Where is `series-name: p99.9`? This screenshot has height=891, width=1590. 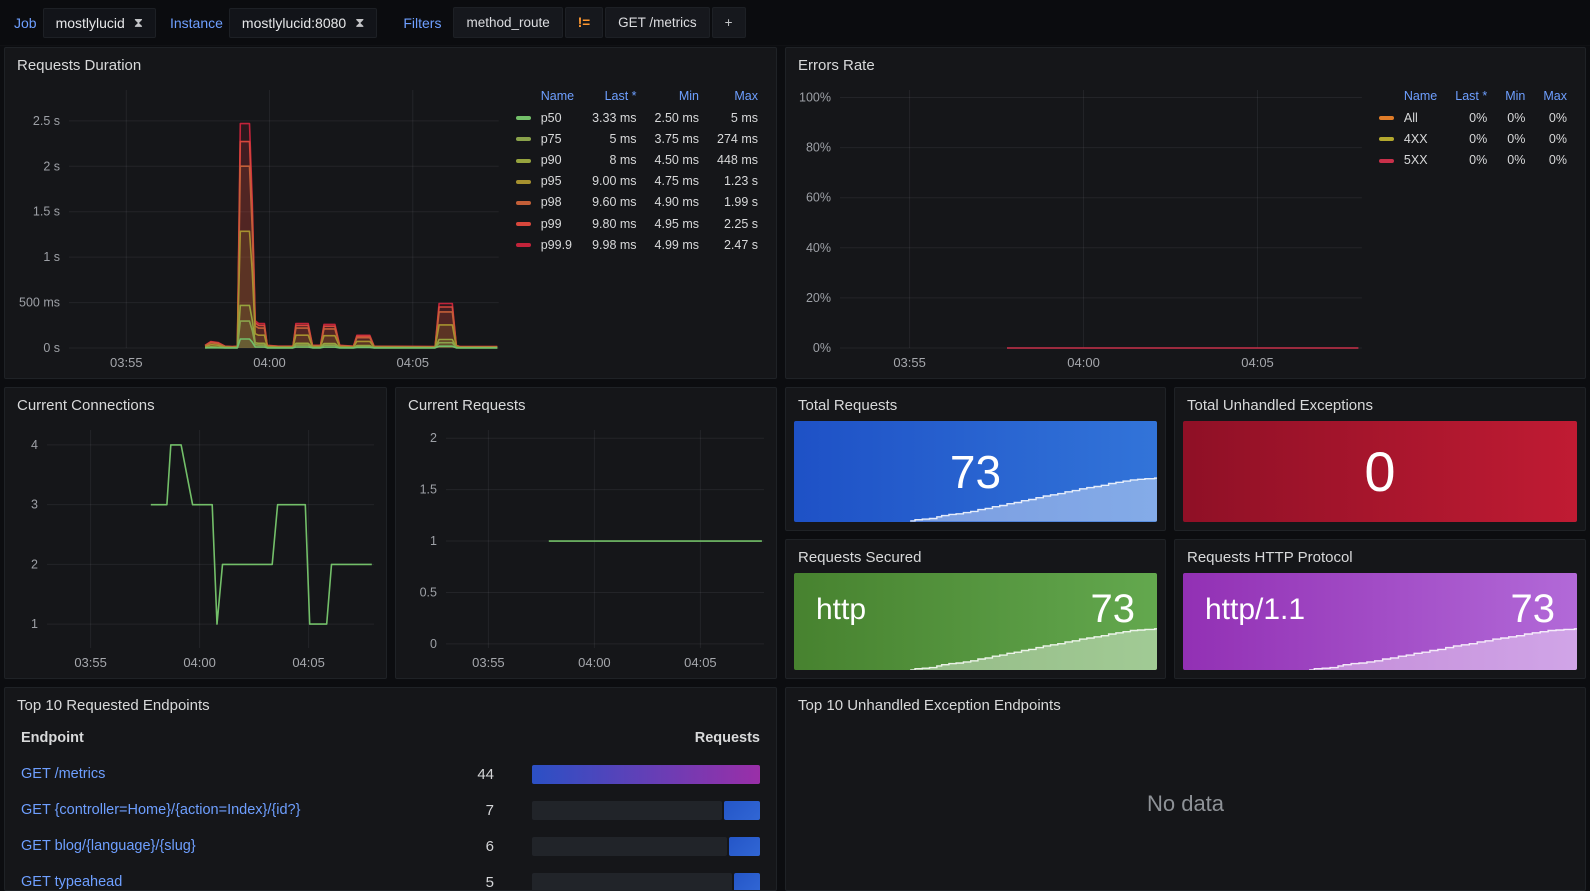
series-name: p99.9 is located at coordinates (552, 244).